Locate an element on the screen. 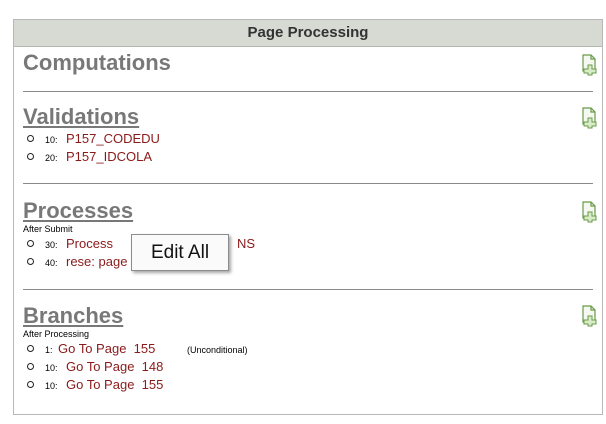 The height and width of the screenshot is (424, 606). process-point-label: After Submit is located at coordinates (48, 229).